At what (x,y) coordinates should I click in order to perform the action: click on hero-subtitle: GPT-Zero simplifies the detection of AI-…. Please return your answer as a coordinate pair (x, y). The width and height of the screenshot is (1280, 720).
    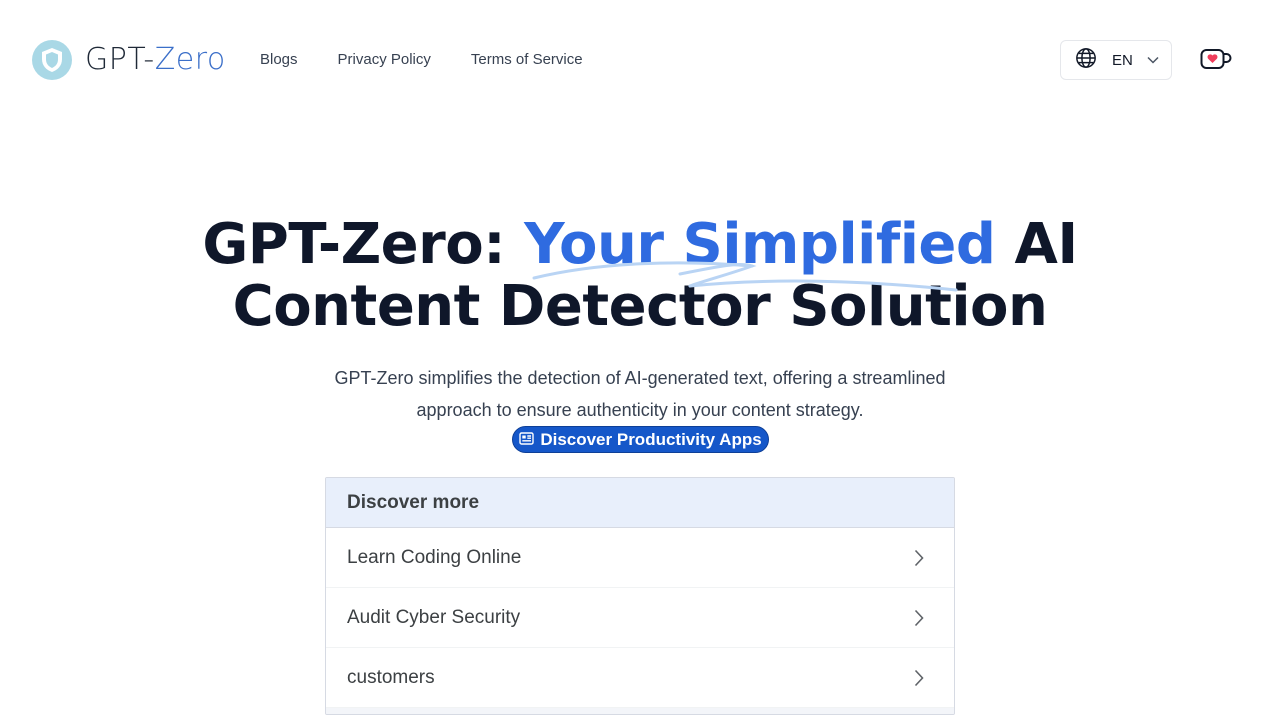
    Looking at the image, I should click on (640, 394).